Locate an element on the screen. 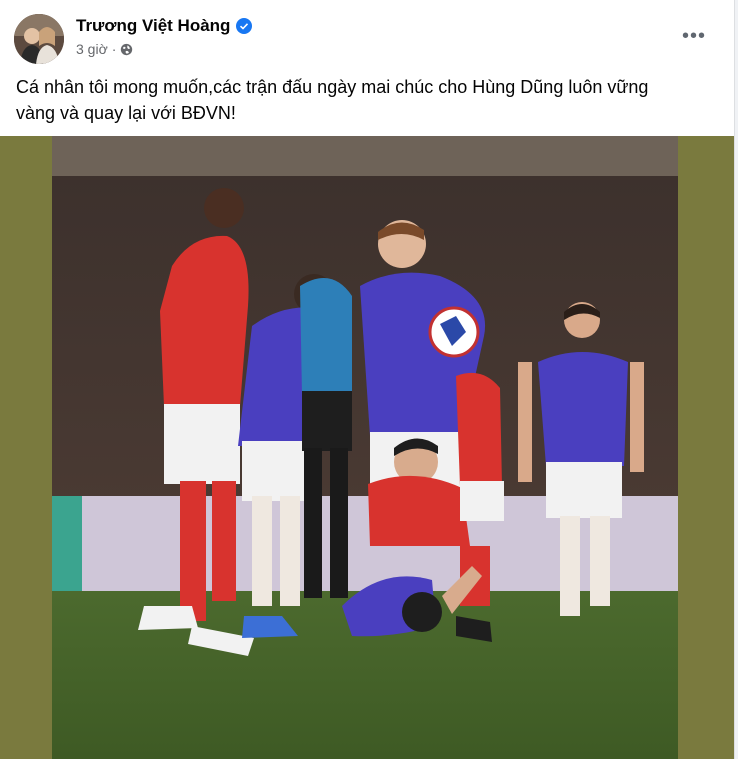 Image resolution: width=738 pixels, height=759 pixels. more-options-button: ••• is located at coordinates (694, 36).